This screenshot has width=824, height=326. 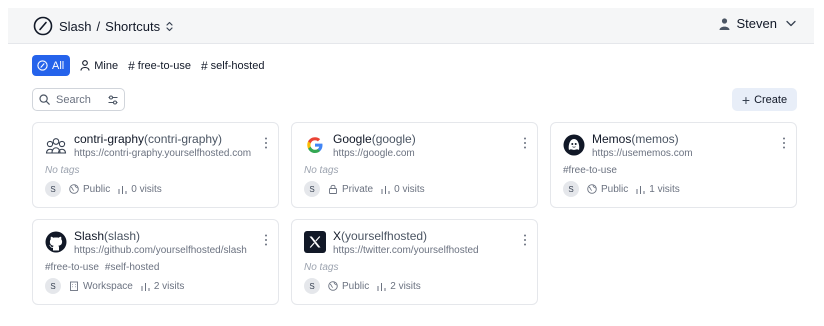 I want to click on filter-mine: Mine, so click(x=99, y=65).